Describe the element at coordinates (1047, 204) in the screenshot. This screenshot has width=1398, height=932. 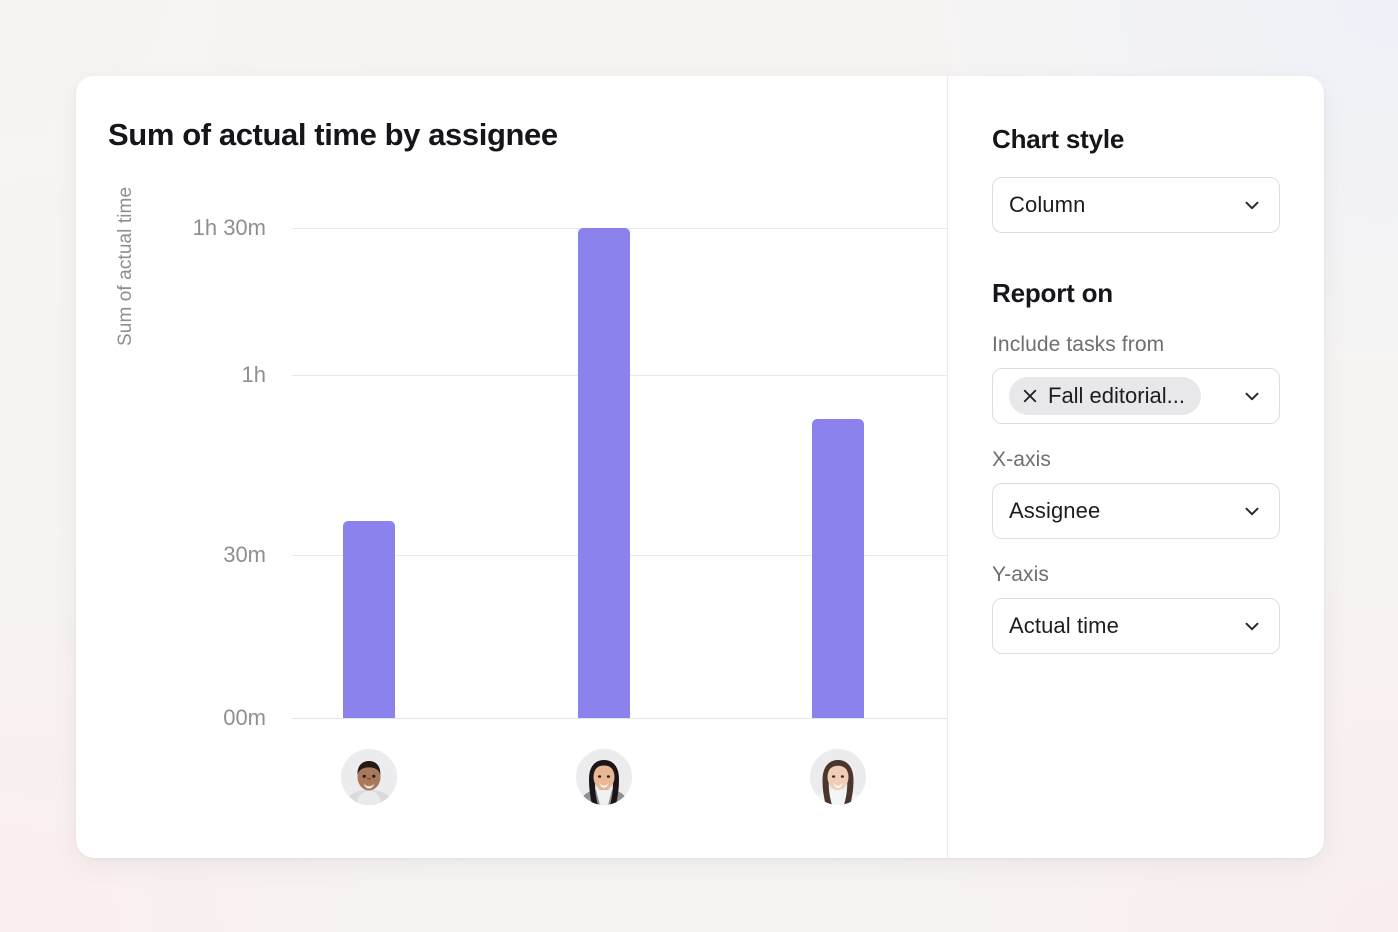
I see `chart-style-value: Column` at that location.